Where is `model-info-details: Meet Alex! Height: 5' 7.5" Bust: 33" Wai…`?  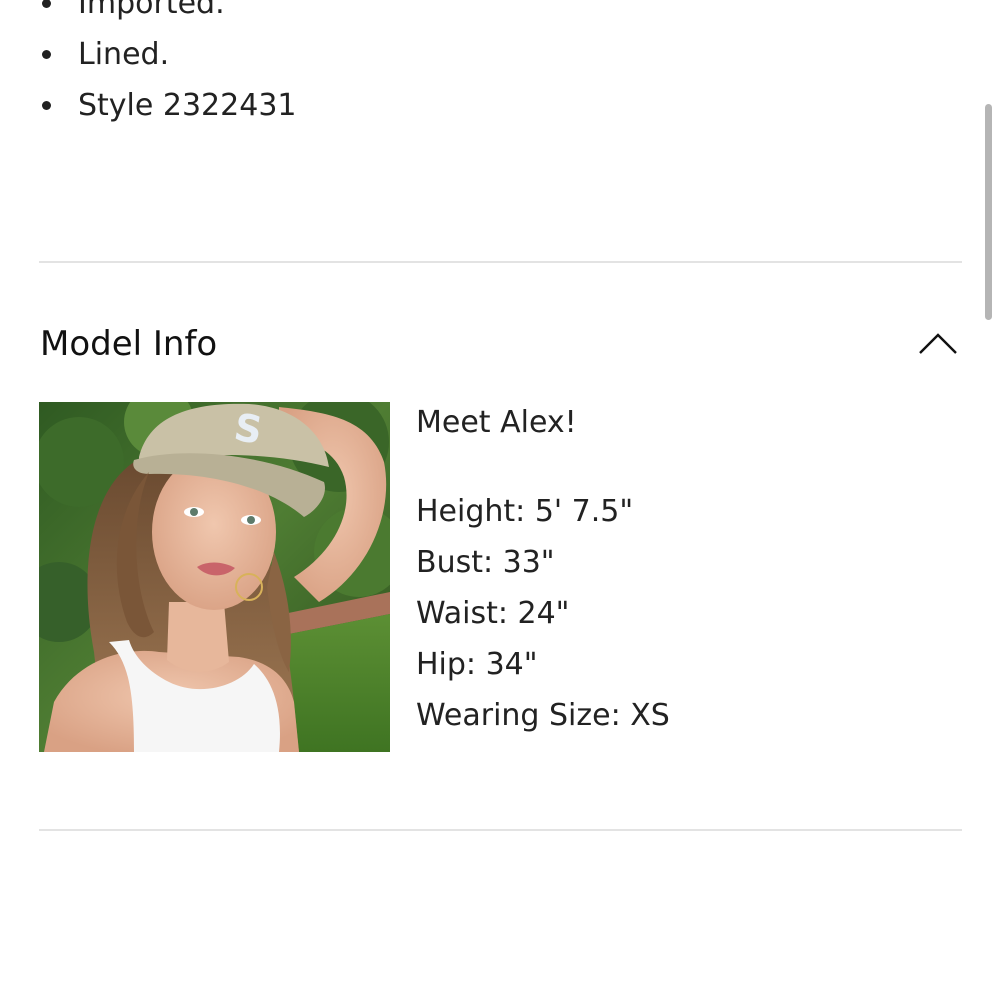 model-info-details: Meet Alex! Height: 5' 7.5" Bust: 33" Wai… is located at coordinates (543, 572).